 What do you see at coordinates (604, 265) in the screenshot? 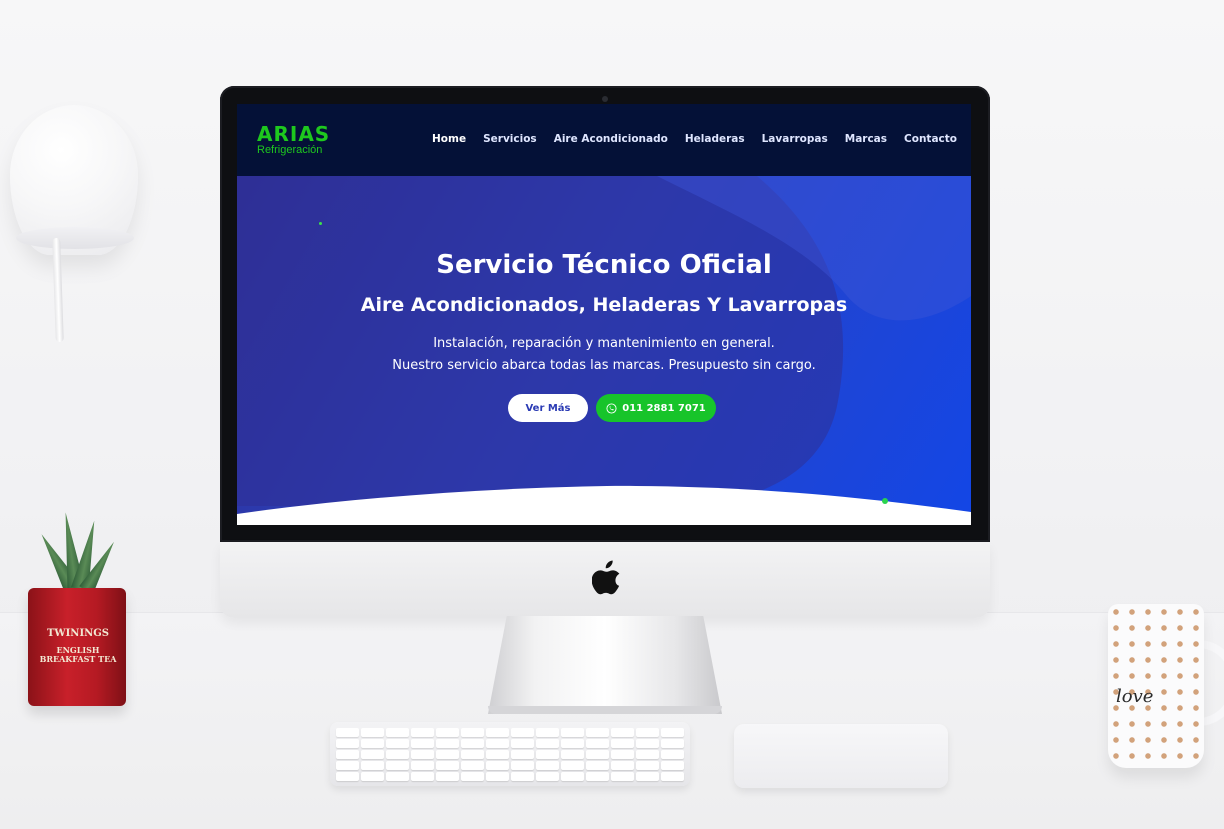
I see `hero-title: Servicio Técnico Oficial` at bounding box center [604, 265].